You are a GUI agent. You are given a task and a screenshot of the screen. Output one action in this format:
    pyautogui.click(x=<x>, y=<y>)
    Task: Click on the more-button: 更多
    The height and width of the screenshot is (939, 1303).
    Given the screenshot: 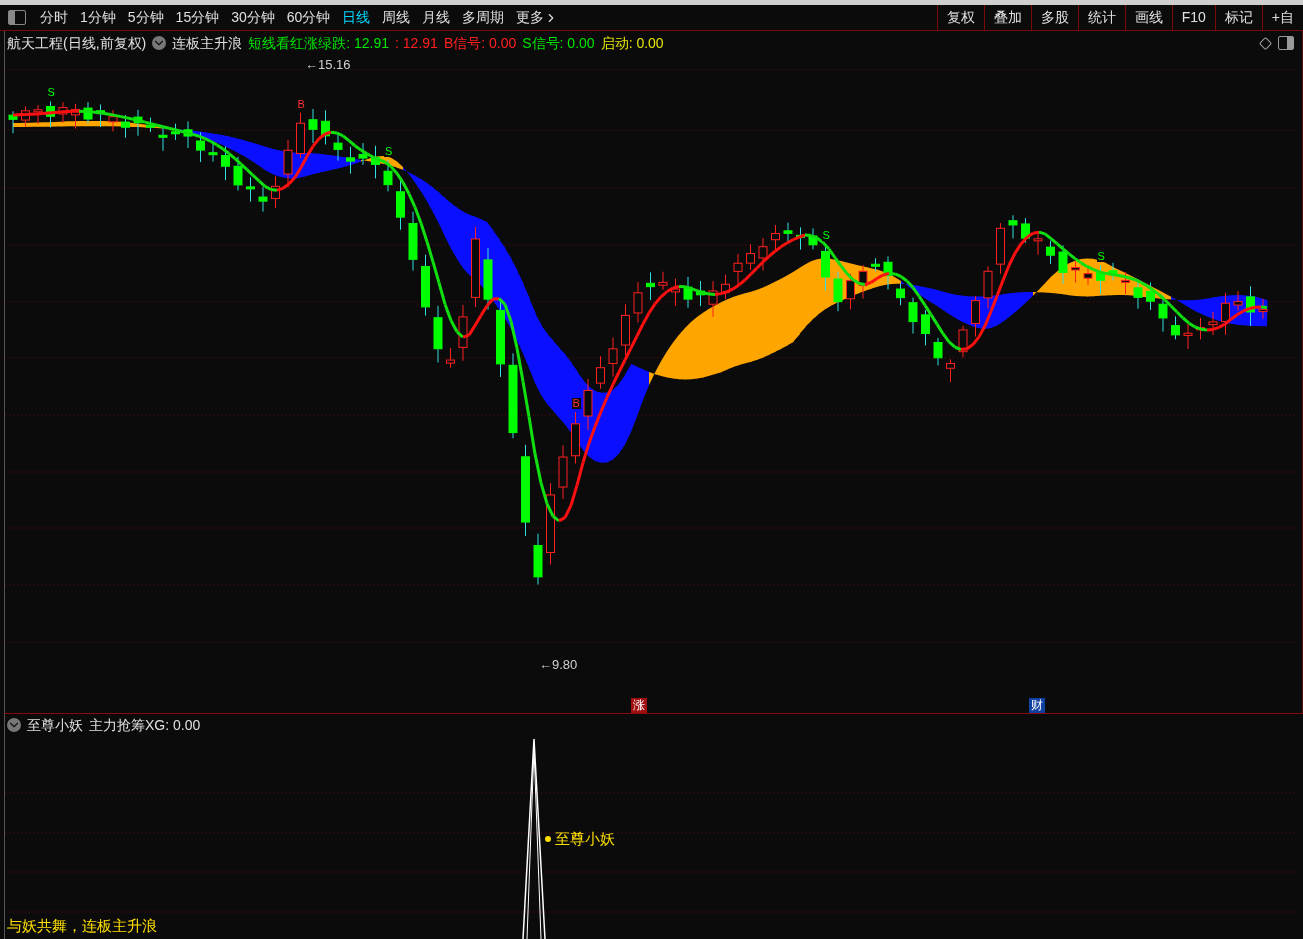 What is the action you would take?
    pyautogui.click(x=537, y=17)
    